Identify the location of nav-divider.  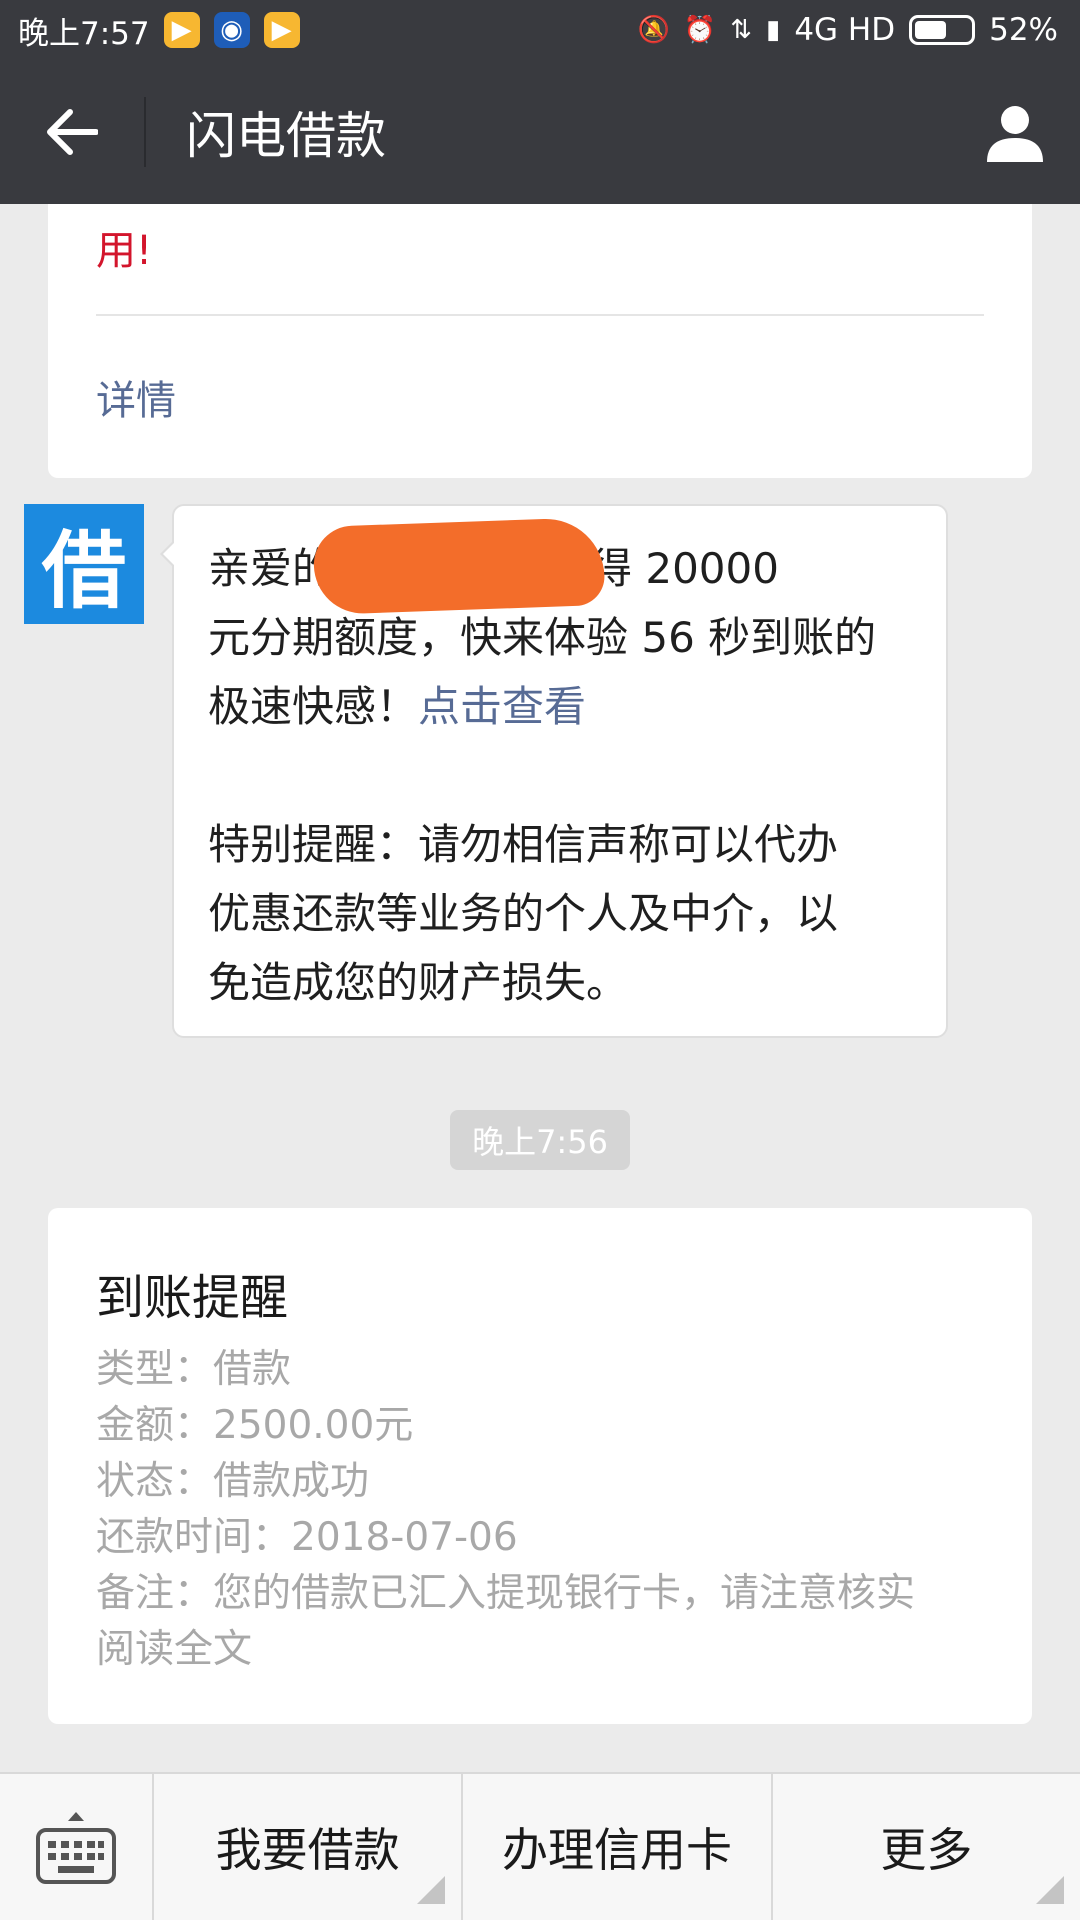
(145, 132).